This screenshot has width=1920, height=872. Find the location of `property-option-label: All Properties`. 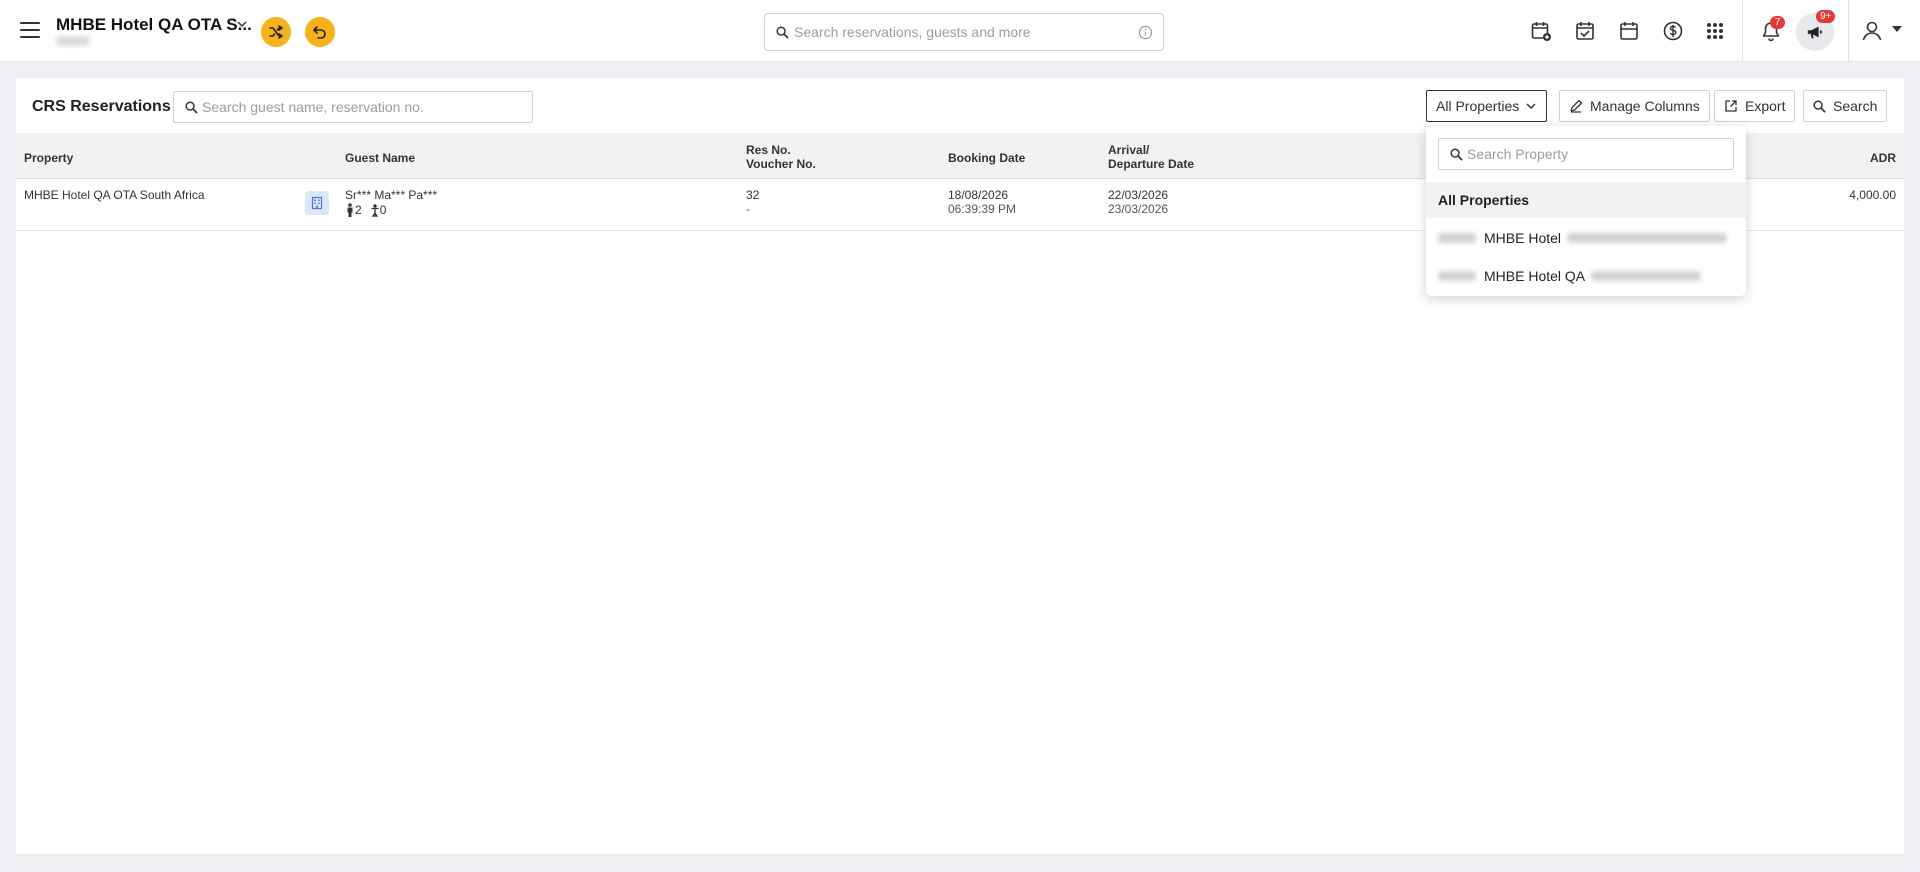

property-option-label: All Properties is located at coordinates (1484, 200).